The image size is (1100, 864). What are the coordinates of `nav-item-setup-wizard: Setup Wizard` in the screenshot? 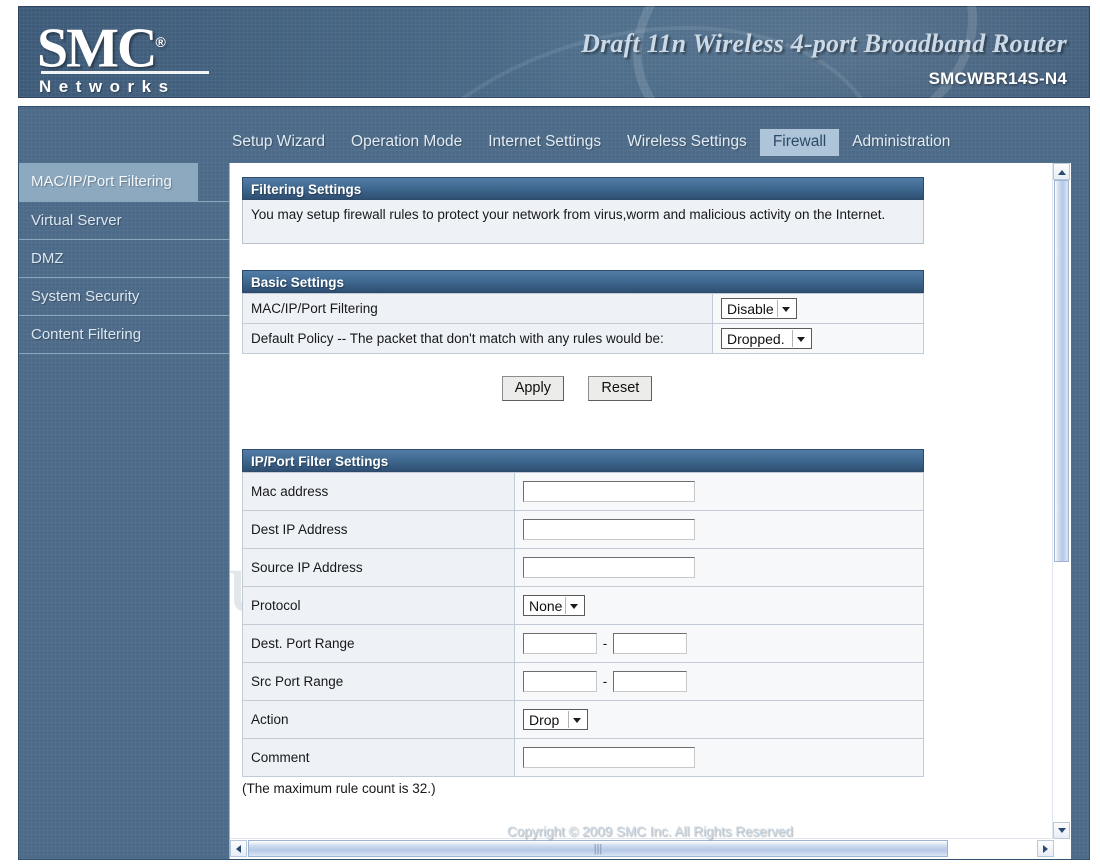 It's located at (278, 142).